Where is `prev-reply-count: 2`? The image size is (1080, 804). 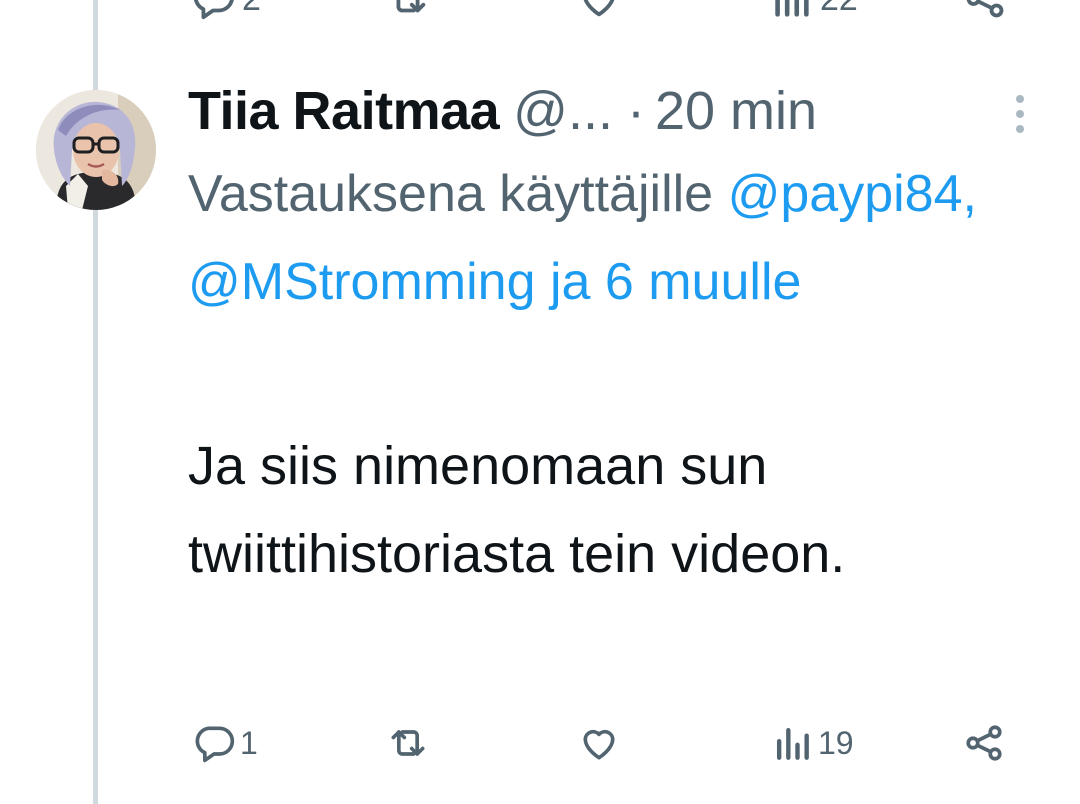
prev-reply-count: 2 is located at coordinates (251, 9).